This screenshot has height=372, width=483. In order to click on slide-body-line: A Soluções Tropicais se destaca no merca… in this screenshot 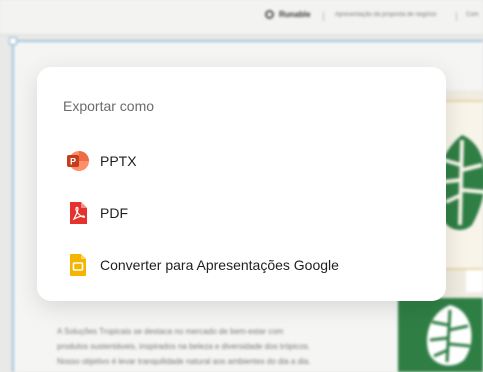, I will do `click(170, 331)`.